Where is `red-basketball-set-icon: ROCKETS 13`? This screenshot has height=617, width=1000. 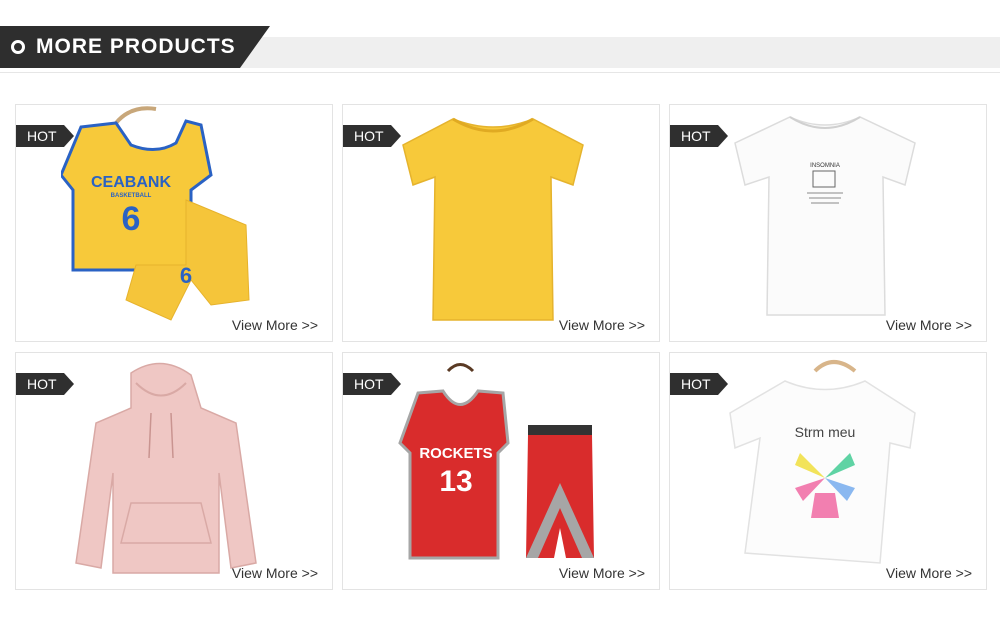
red-basketball-set-icon: ROCKETS 13 is located at coordinates (496, 461).